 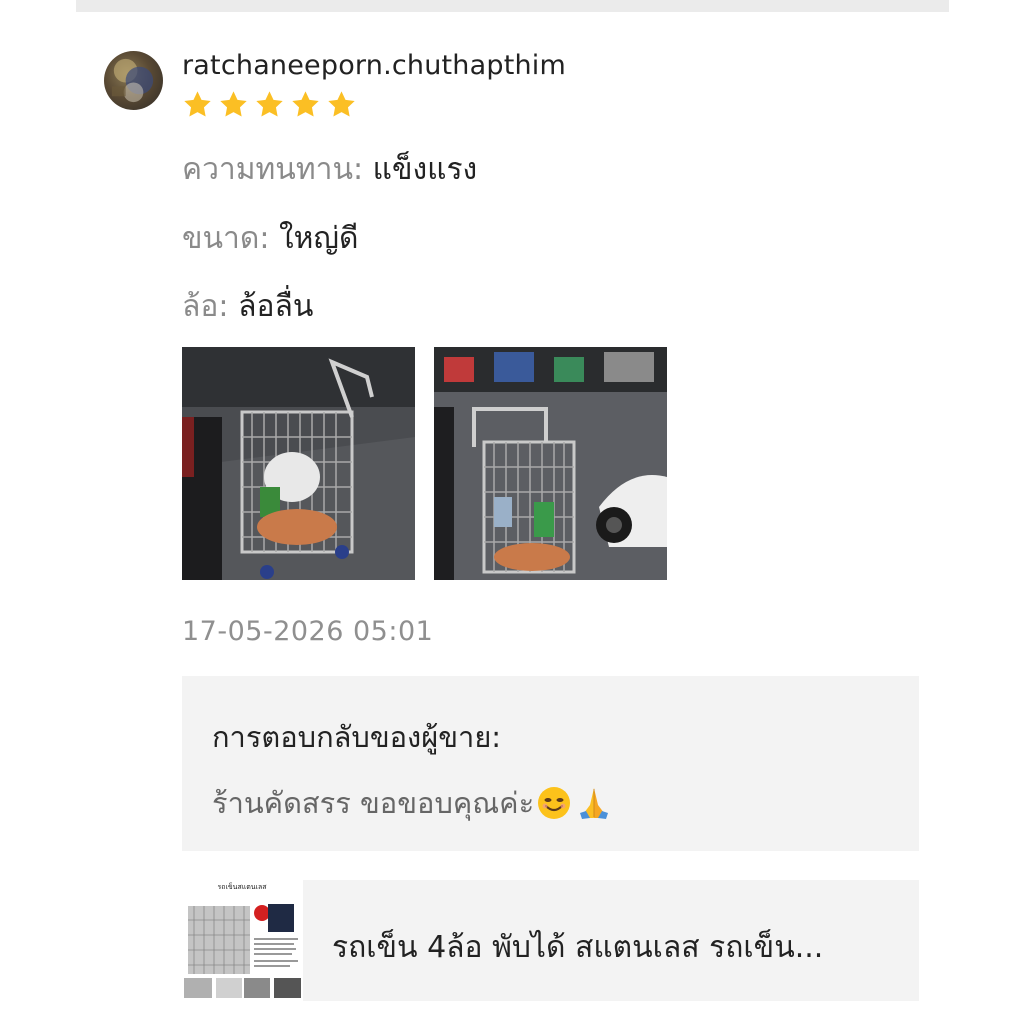 I want to click on seller-reply-title: การตอบกลับของผู้ขาย:, so click(x=357, y=737).